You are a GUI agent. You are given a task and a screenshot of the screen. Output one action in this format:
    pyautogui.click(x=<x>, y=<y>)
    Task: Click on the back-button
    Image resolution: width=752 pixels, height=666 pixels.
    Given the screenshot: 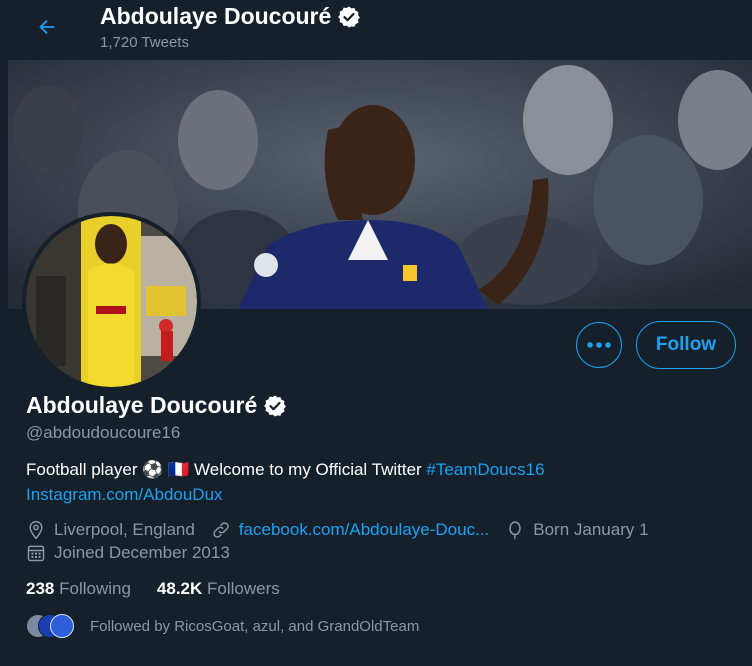 What is the action you would take?
    pyautogui.click(x=47, y=27)
    